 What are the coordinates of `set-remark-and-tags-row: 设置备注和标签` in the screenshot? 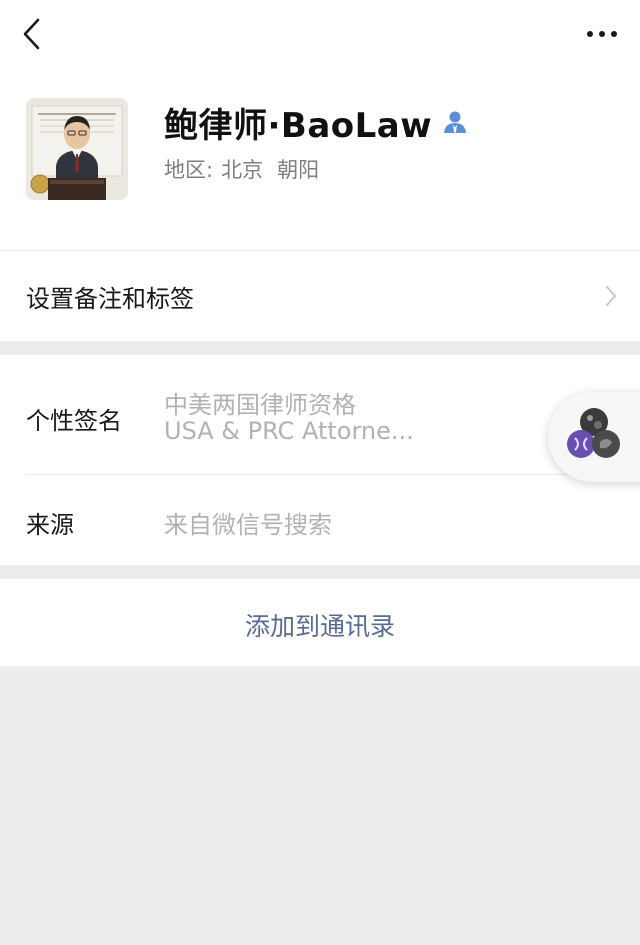 It's located at (320, 296).